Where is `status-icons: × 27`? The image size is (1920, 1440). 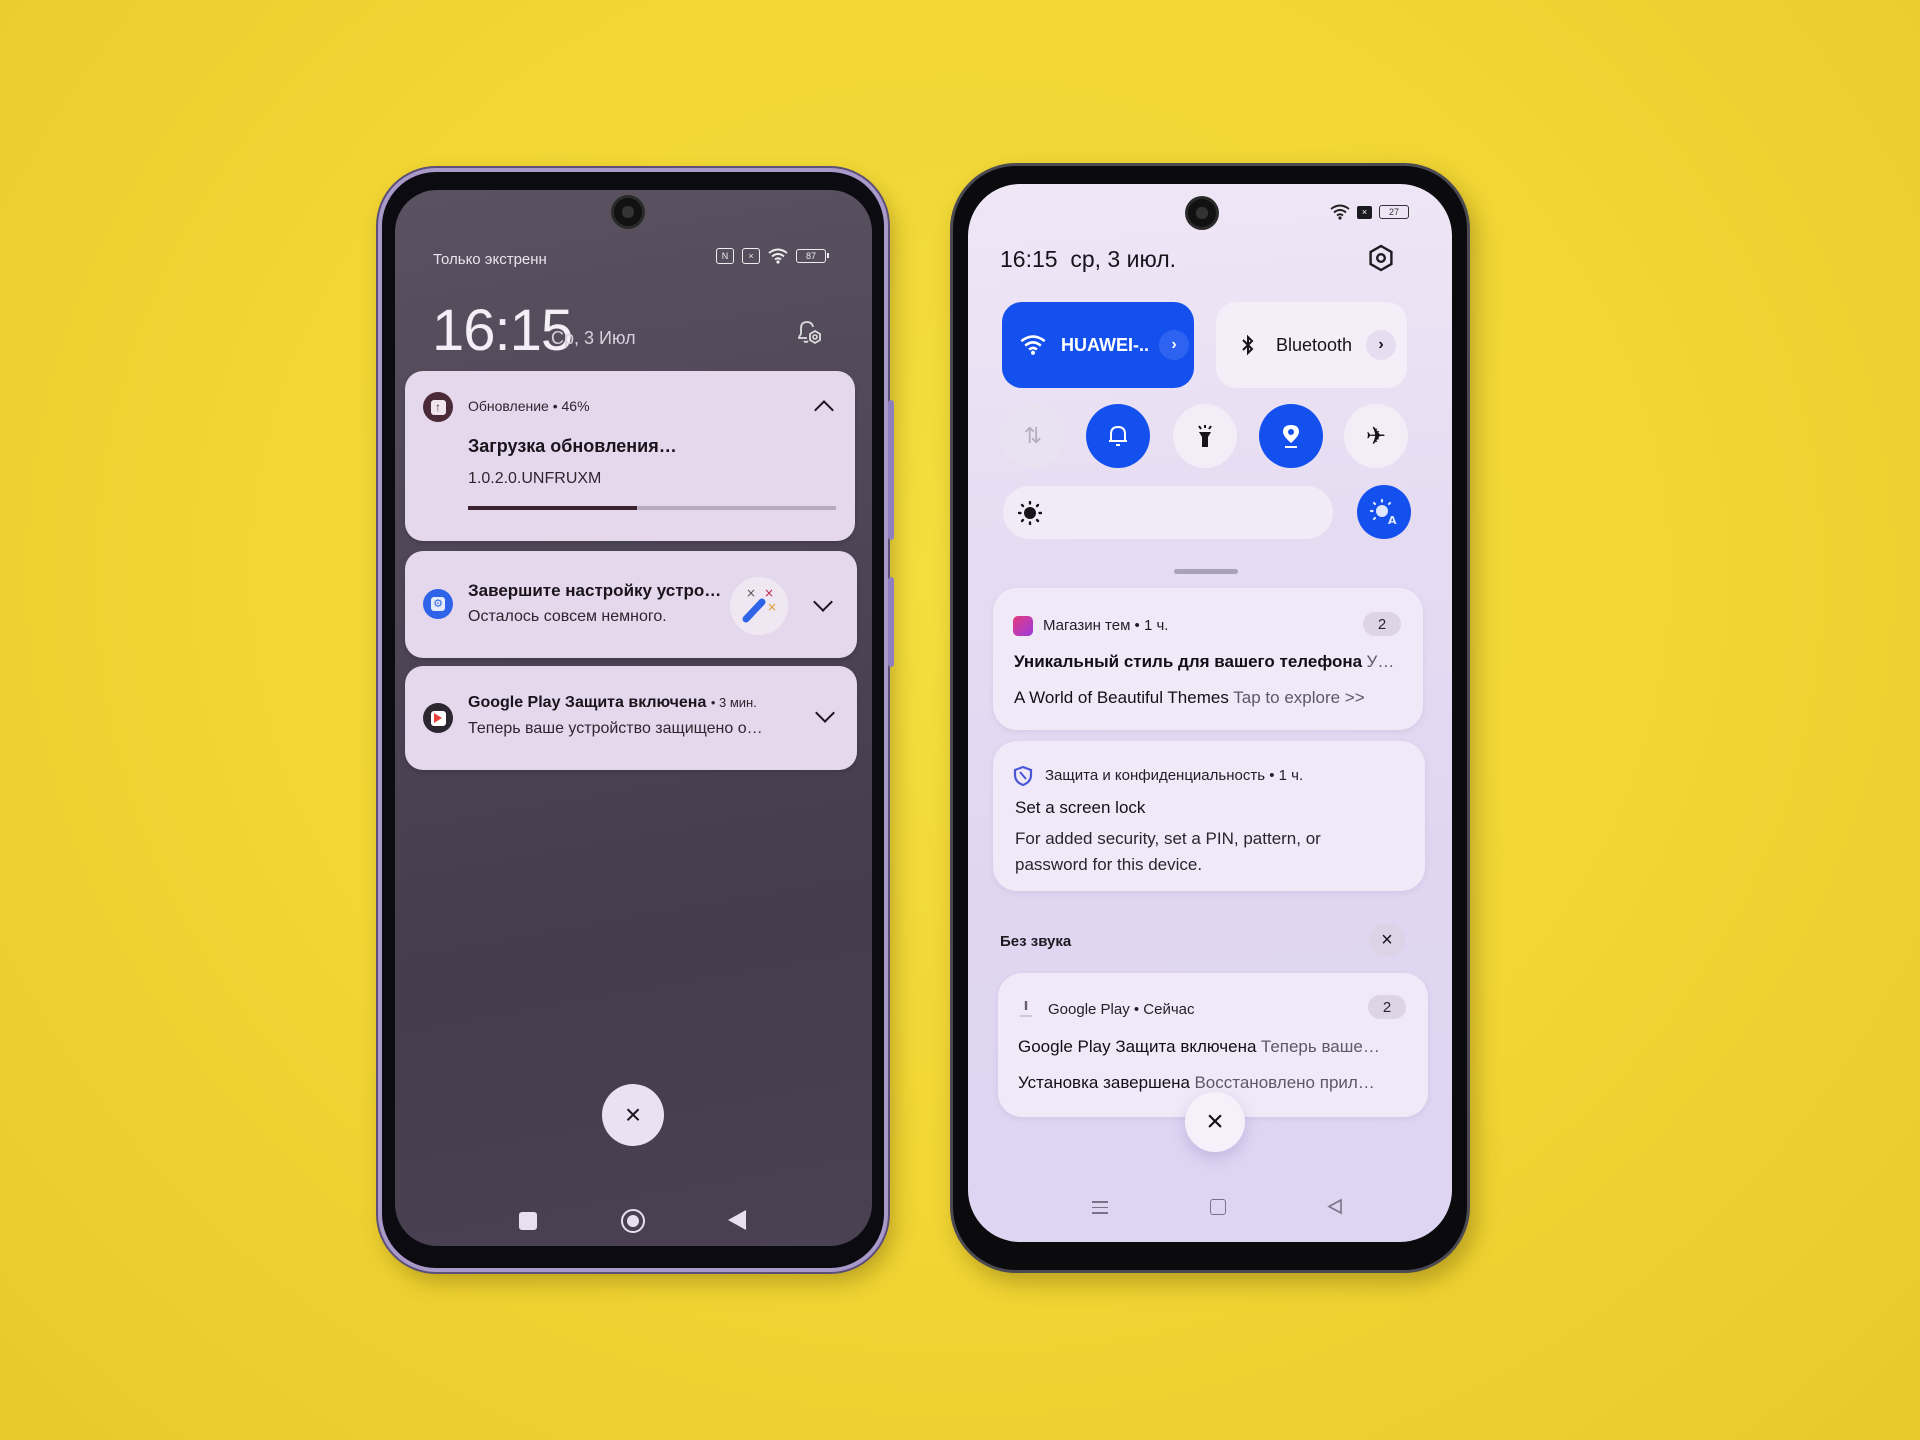 status-icons: × 27 is located at coordinates (1371, 212).